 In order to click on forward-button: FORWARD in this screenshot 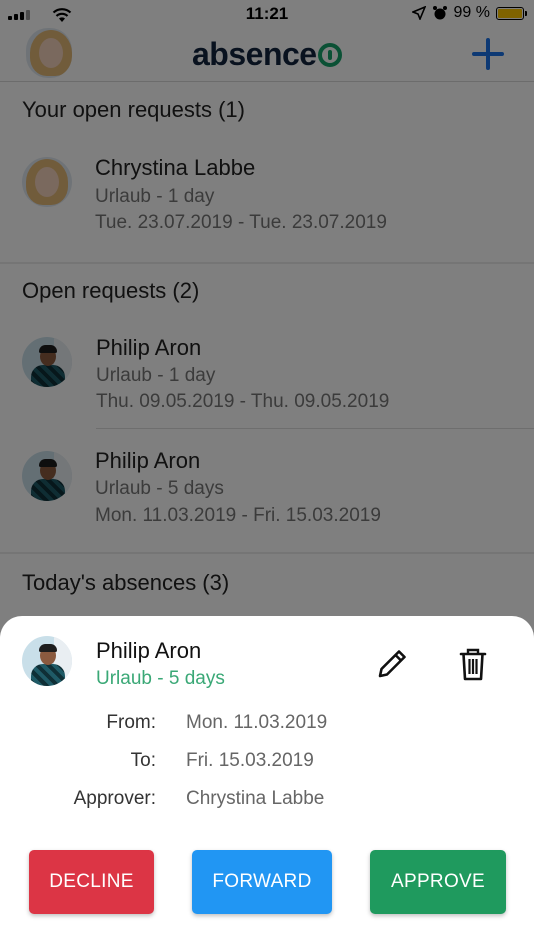, I will do `click(262, 882)`.